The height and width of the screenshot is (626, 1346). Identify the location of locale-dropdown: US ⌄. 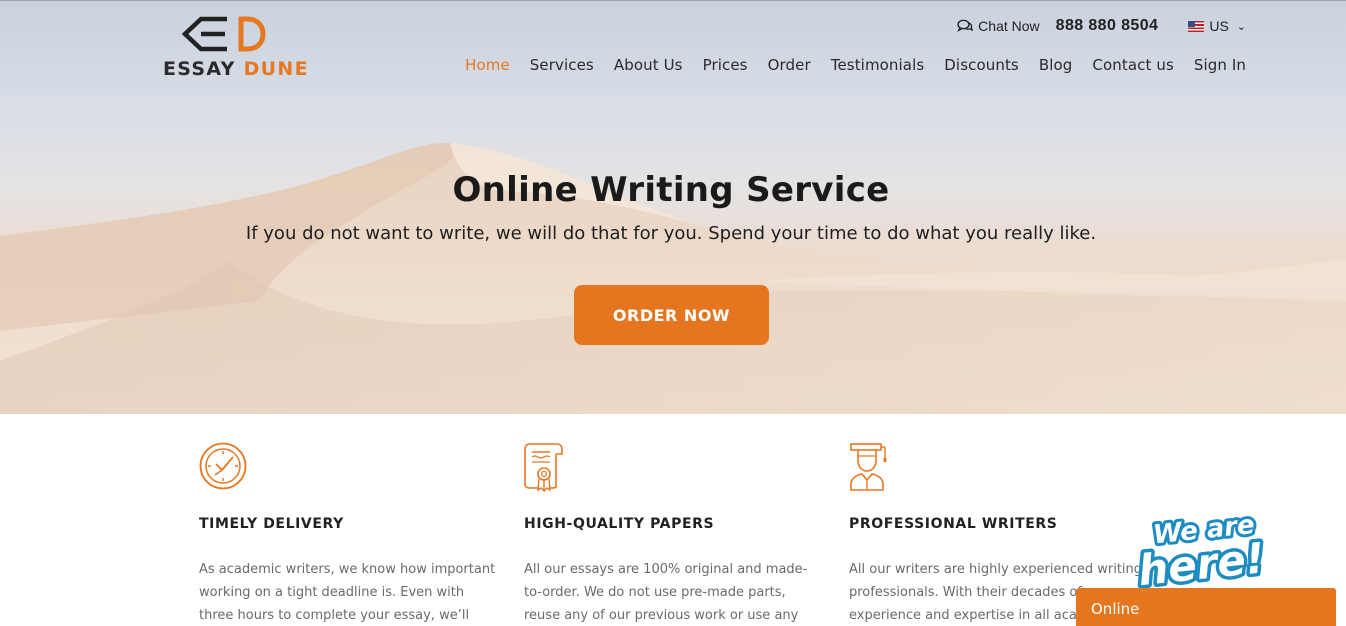
(1217, 26).